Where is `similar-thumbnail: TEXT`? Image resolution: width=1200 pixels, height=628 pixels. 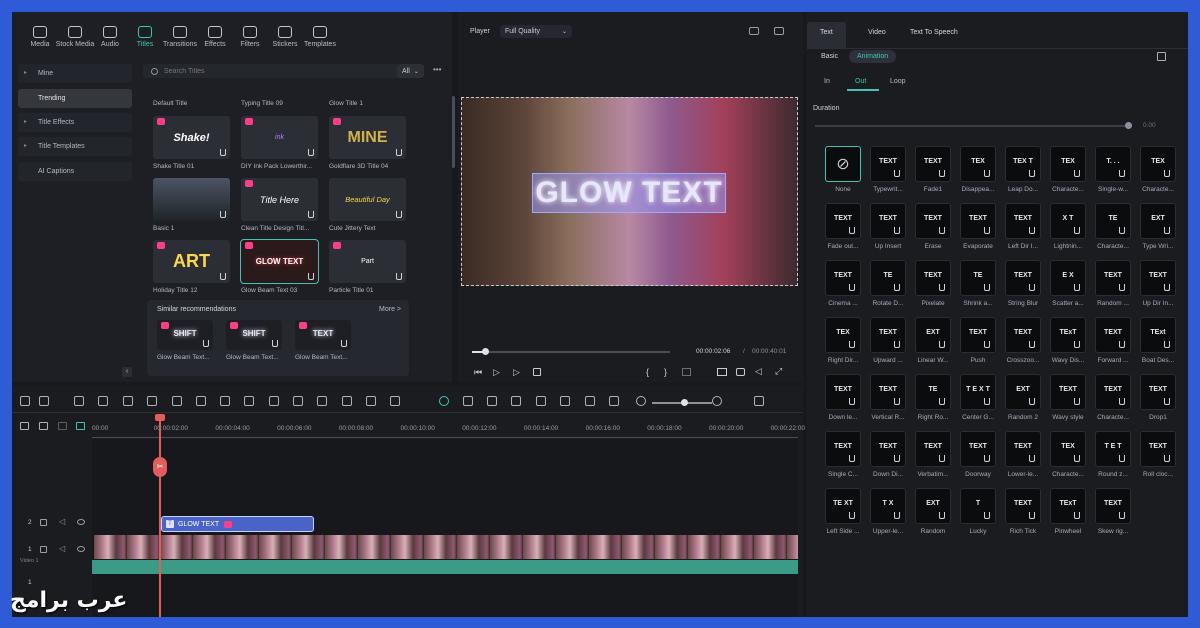
similar-thumbnail: TEXT is located at coordinates (323, 335).